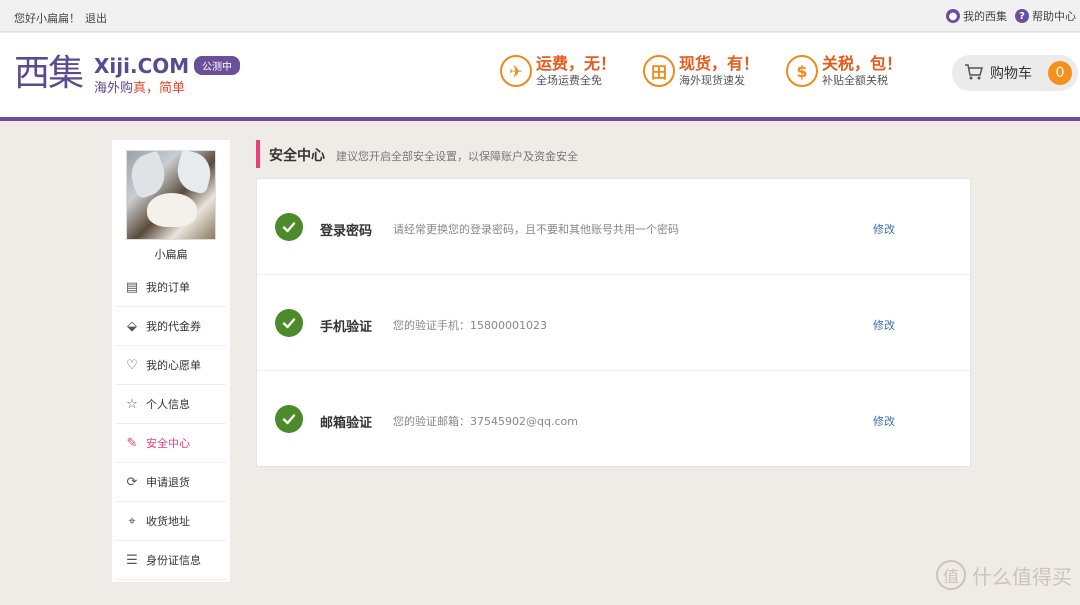 This screenshot has width=1080, height=605. I want to click on sidebar-item-label: 我的心愿单, so click(173, 365).